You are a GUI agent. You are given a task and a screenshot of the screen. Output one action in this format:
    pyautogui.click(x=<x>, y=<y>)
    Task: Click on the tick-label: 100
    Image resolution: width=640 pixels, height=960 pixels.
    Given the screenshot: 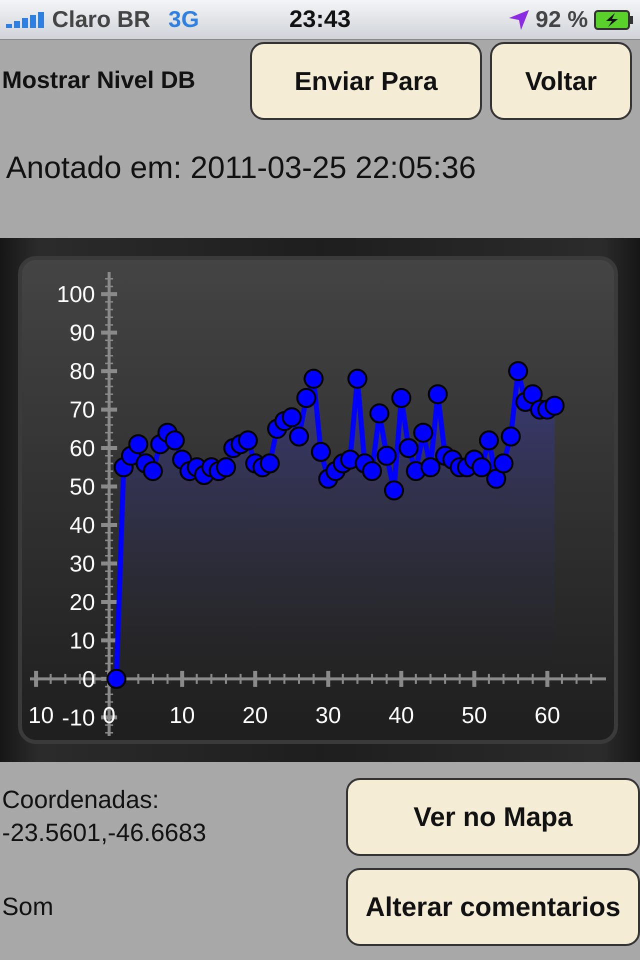 What is the action you would take?
    pyautogui.click(x=76, y=294)
    